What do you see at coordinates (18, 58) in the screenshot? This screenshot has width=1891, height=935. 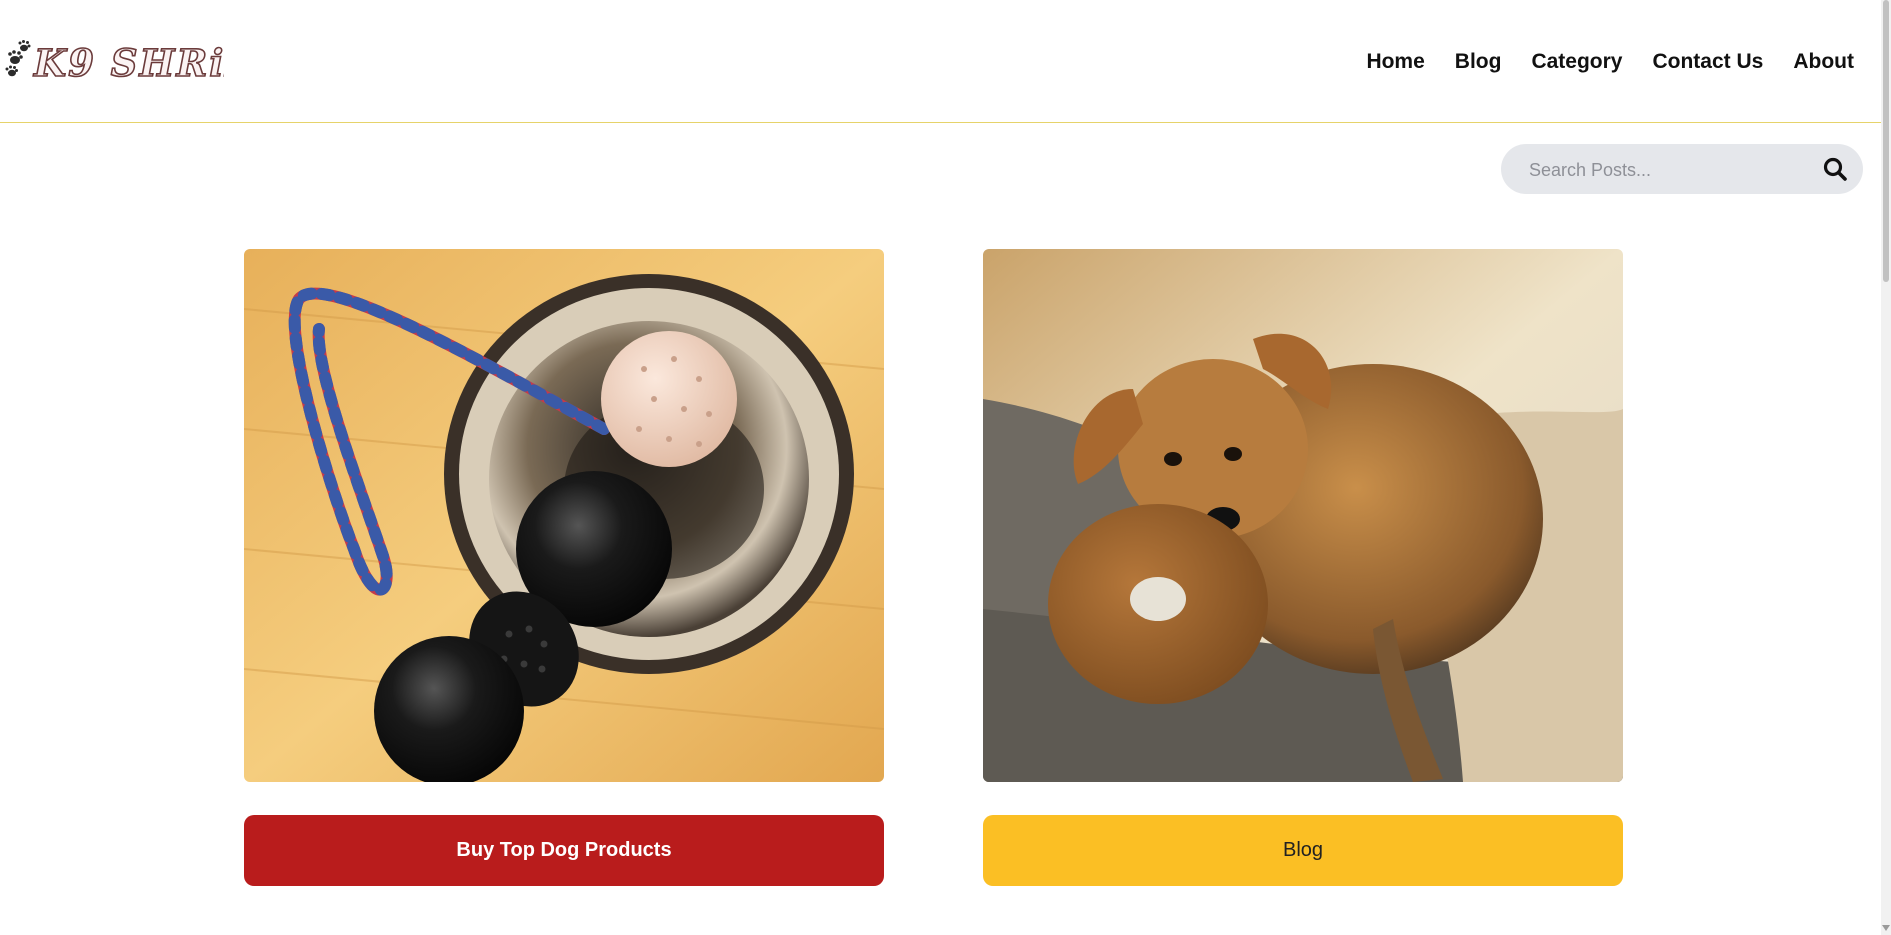 I see `paw-prints-icon` at bounding box center [18, 58].